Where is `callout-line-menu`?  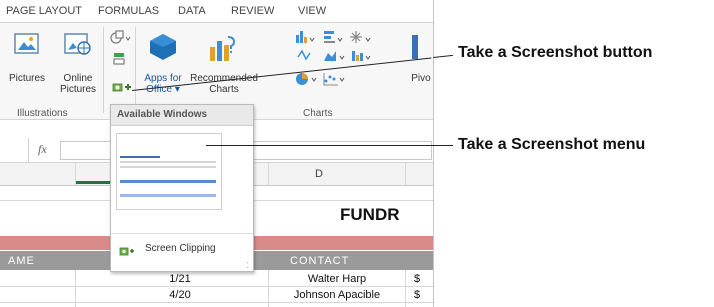 callout-line-menu is located at coordinates (319, 145).